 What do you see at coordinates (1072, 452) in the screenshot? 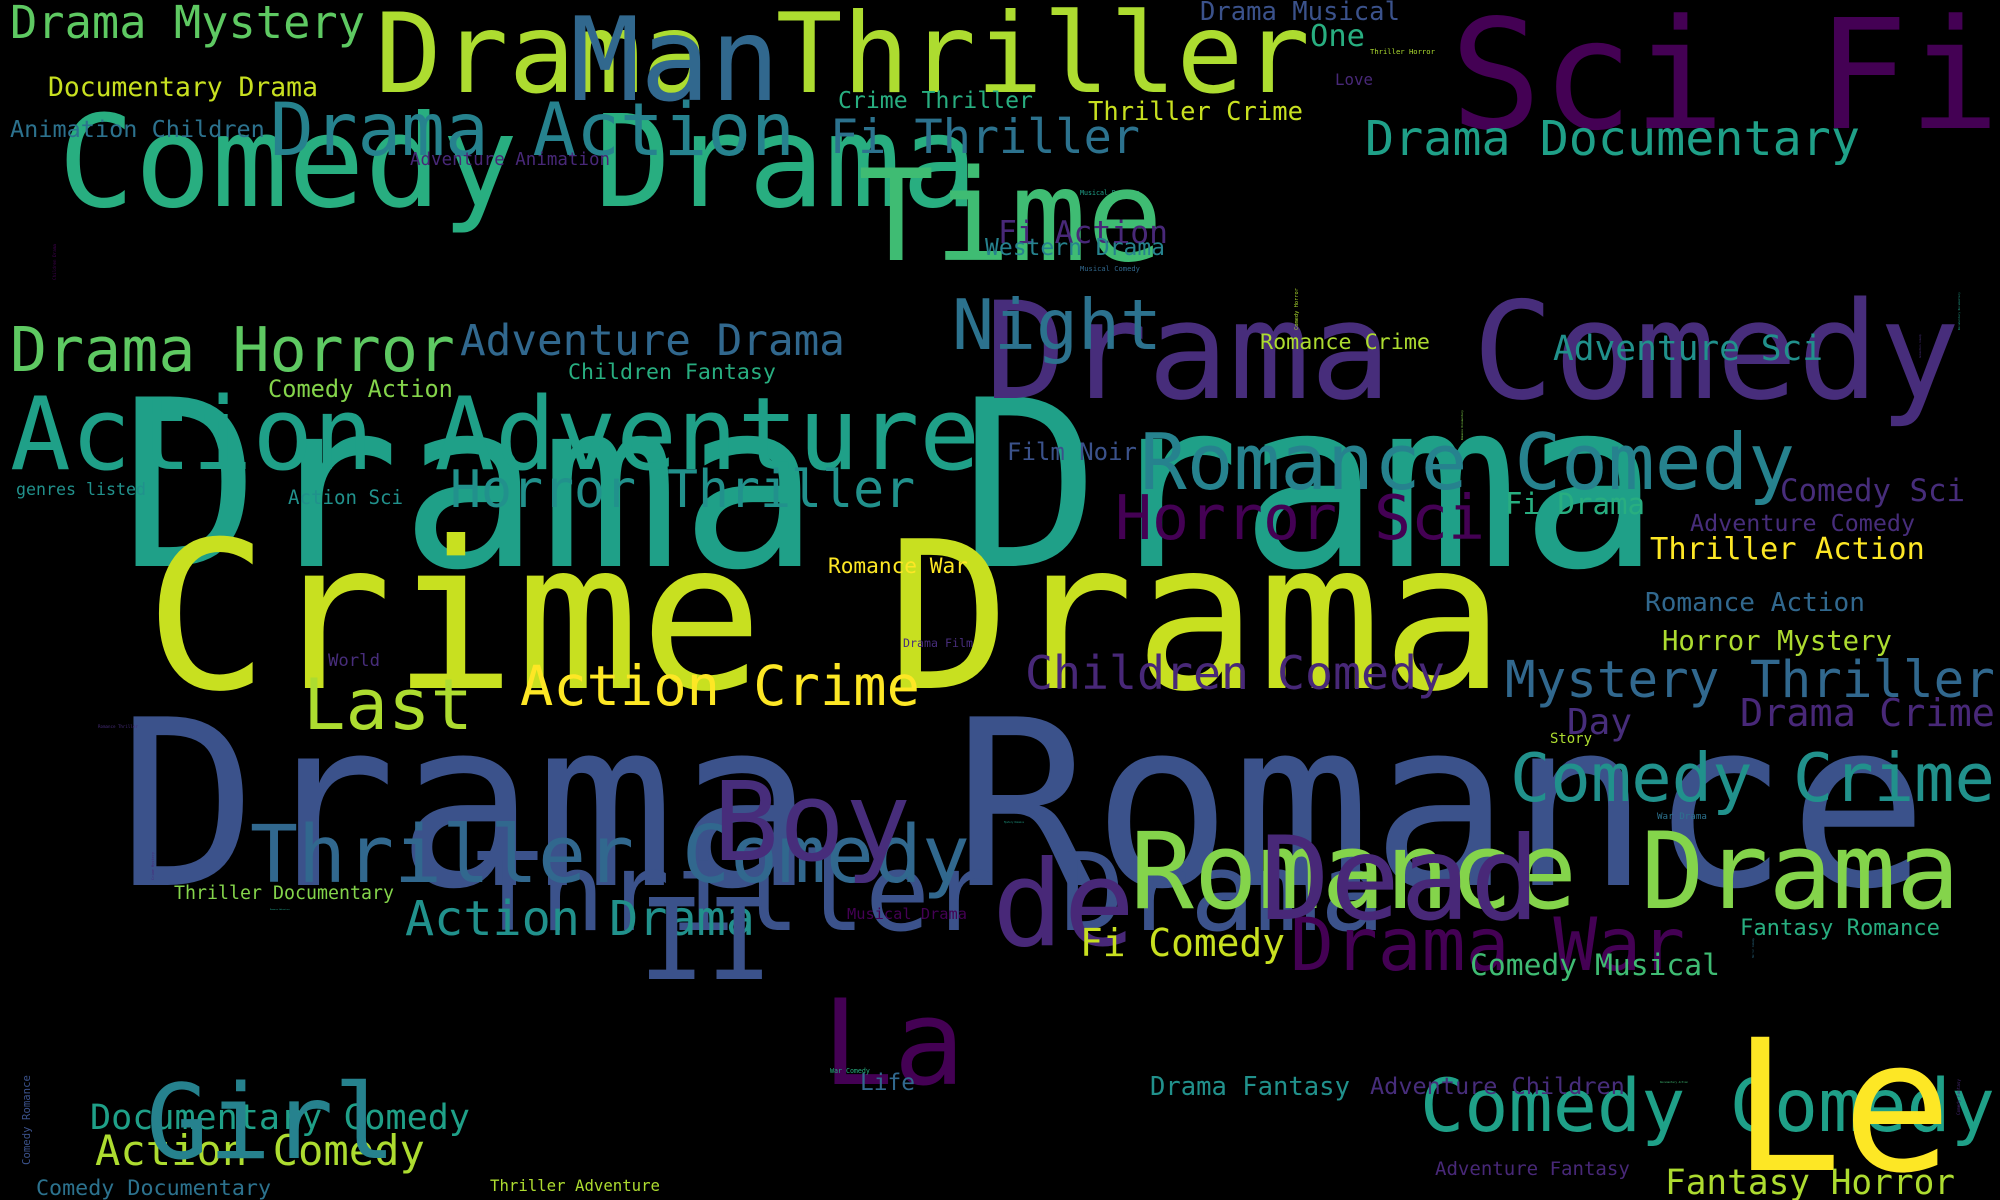
I see `word-film-noir: Film Noir` at bounding box center [1072, 452].